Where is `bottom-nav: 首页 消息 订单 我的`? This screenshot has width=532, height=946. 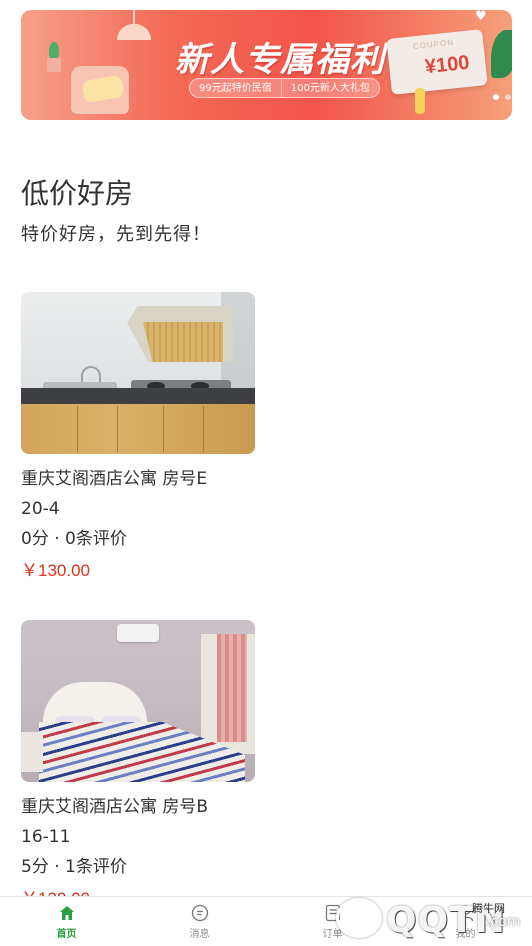 bottom-nav: 首页 消息 订单 我的 is located at coordinates (266, 921).